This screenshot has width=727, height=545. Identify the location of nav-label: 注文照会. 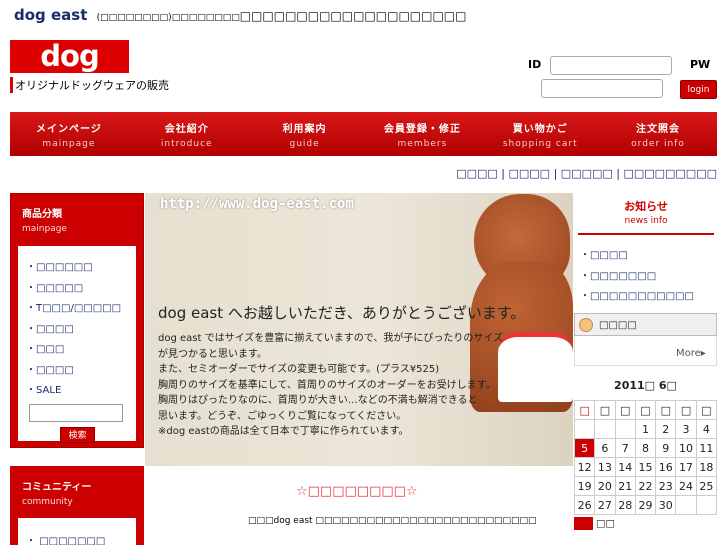
(658, 129).